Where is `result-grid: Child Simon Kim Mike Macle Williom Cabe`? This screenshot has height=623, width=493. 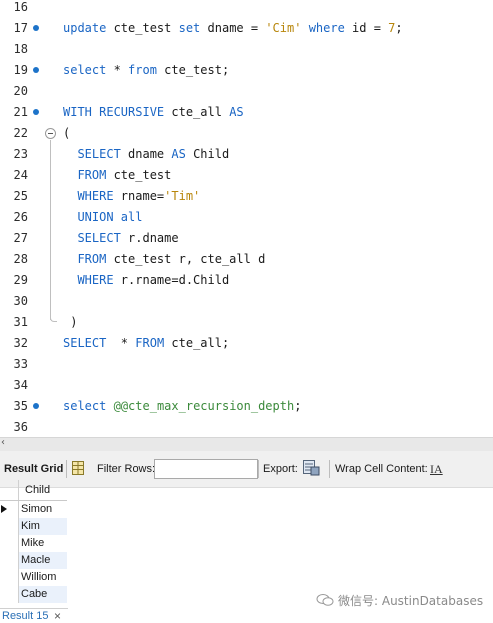 result-grid: Child Simon Kim Mike Macle Williom Cabe is located at coordinates (35, 544).